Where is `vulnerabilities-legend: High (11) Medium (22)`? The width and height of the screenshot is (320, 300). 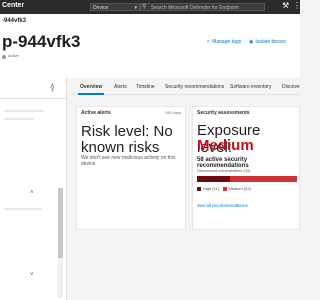 vulnerabilities-legend: High (11) Medium (22) is located at coordinates (224, 188).